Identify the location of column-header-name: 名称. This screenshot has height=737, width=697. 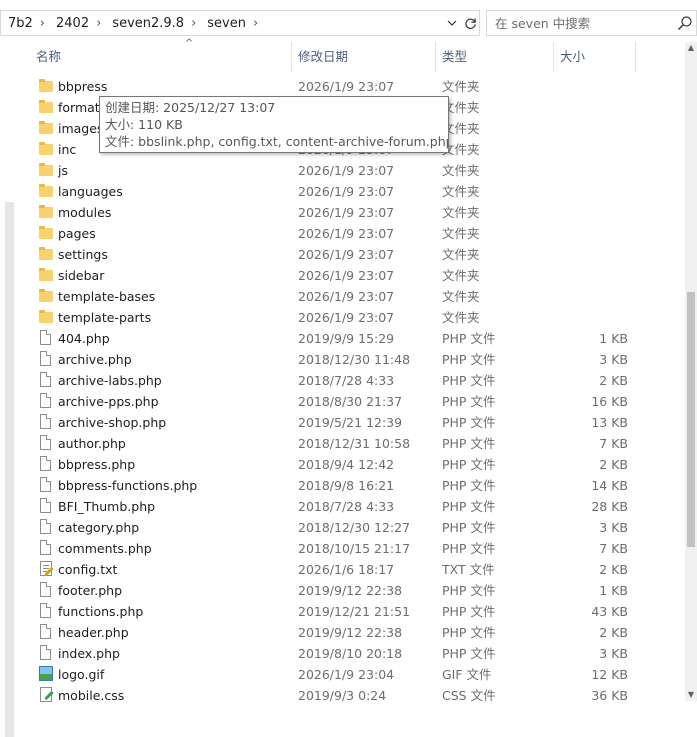
(161, 57).